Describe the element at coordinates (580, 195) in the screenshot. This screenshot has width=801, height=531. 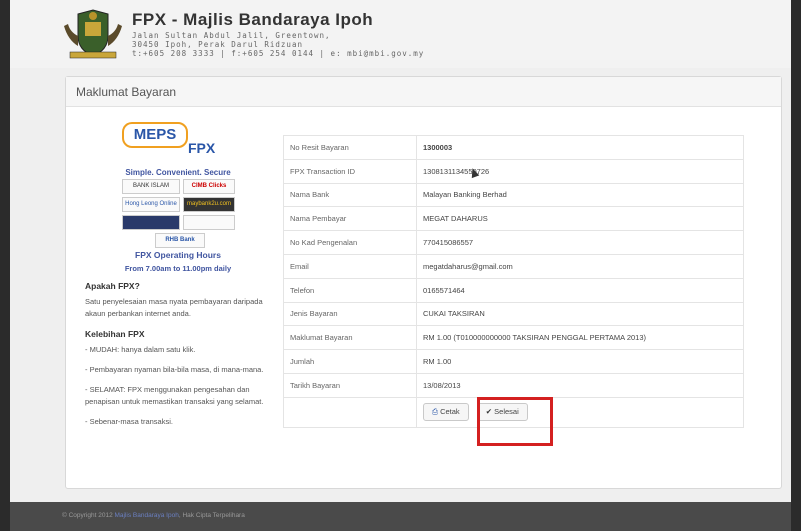
I see `row-value: Malayan Banking Berhad` at that location.